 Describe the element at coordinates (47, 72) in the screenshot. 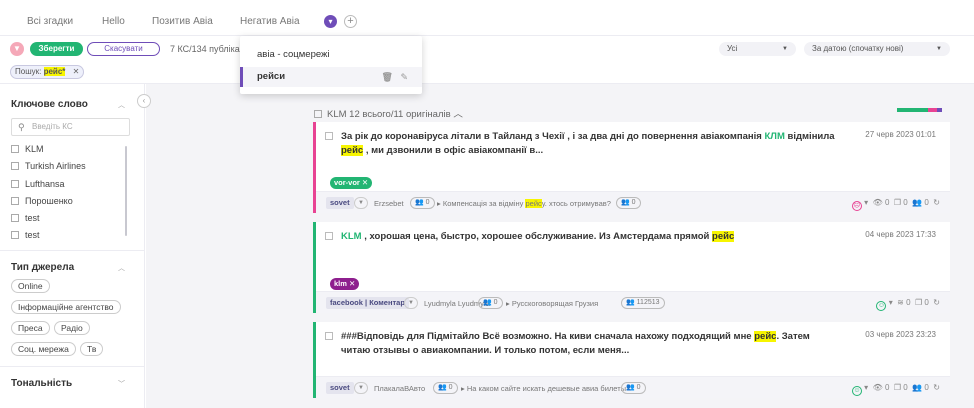

I see `search-chip: Пошук: рейс* ✕` at that location.